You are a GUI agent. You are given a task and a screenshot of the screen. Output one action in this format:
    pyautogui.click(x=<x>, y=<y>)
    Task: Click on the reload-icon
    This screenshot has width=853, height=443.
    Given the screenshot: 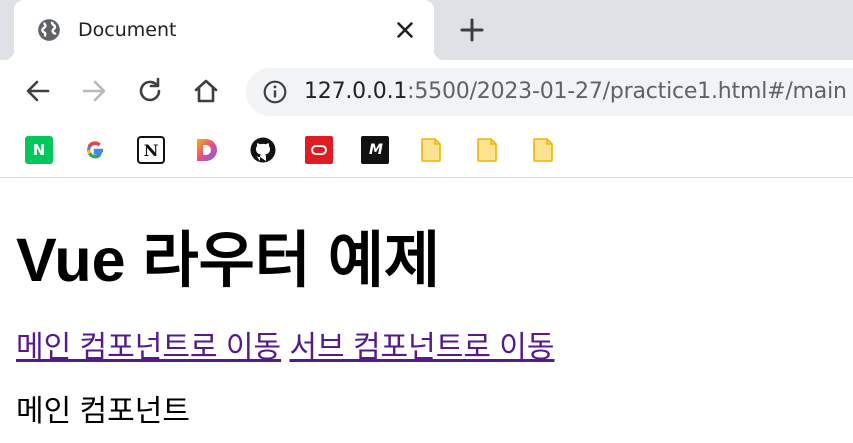 What is the action you would take?
    pyautogui.click(x=150, y=91)
    